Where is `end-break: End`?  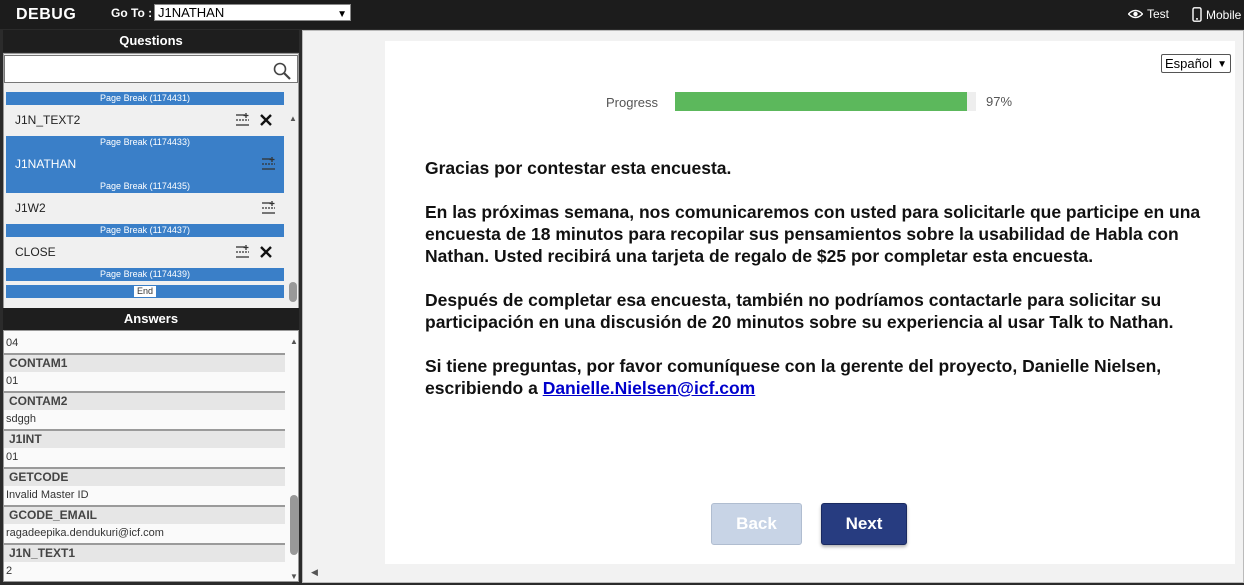 end-break: End is located at coordinates (145, 291).